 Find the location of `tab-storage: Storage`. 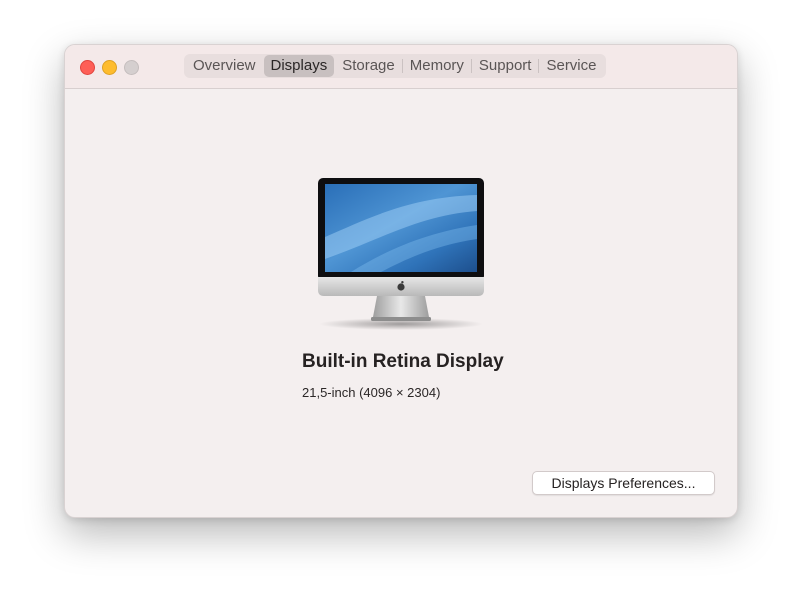

tab-storage: Storage is located at coordinates (368, 66).